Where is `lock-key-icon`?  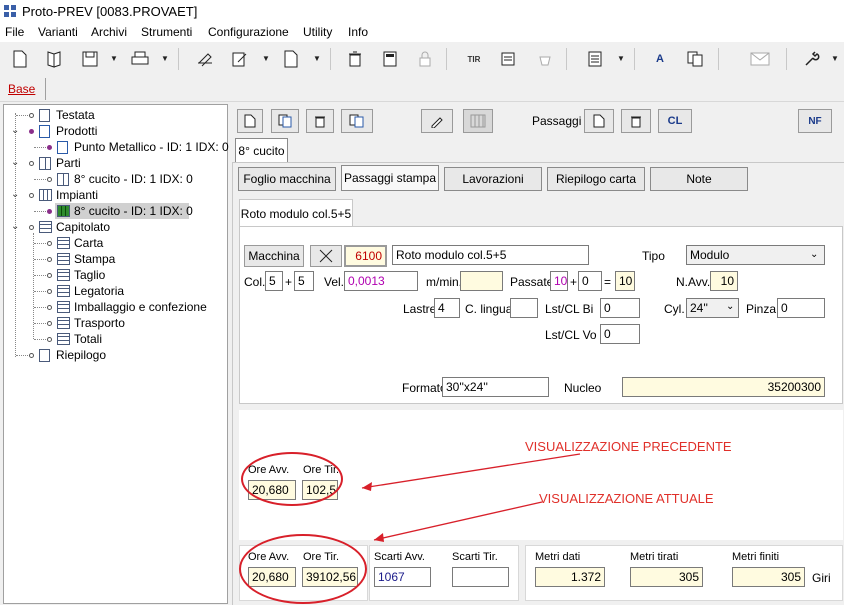 lock-key-icon is located at coordinates (545, 59).